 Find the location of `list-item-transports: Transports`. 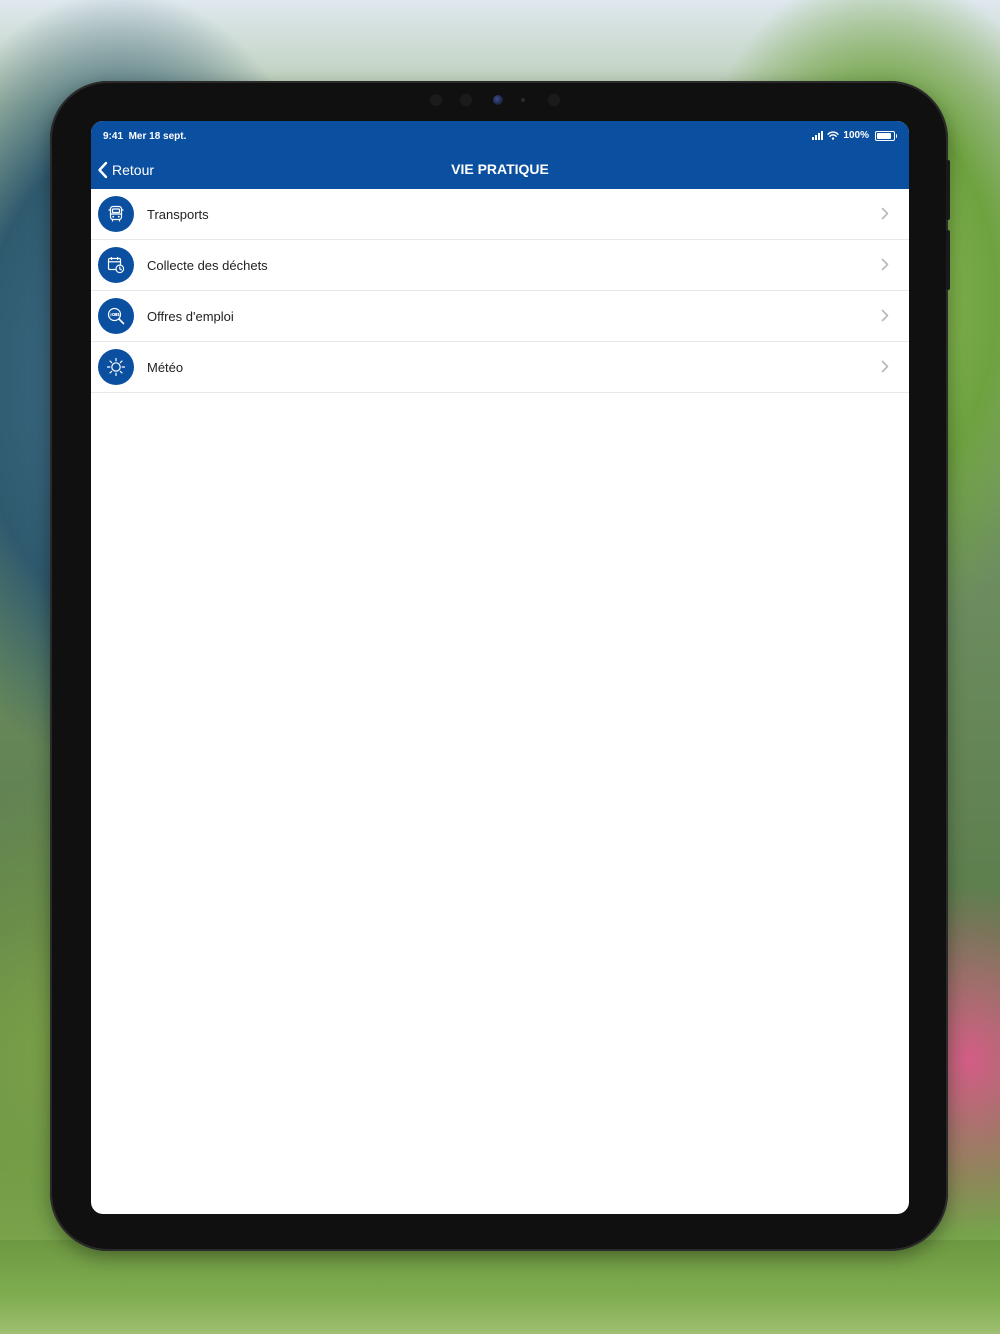

list-item-transports: Transports is located at coordinates (500, 214).